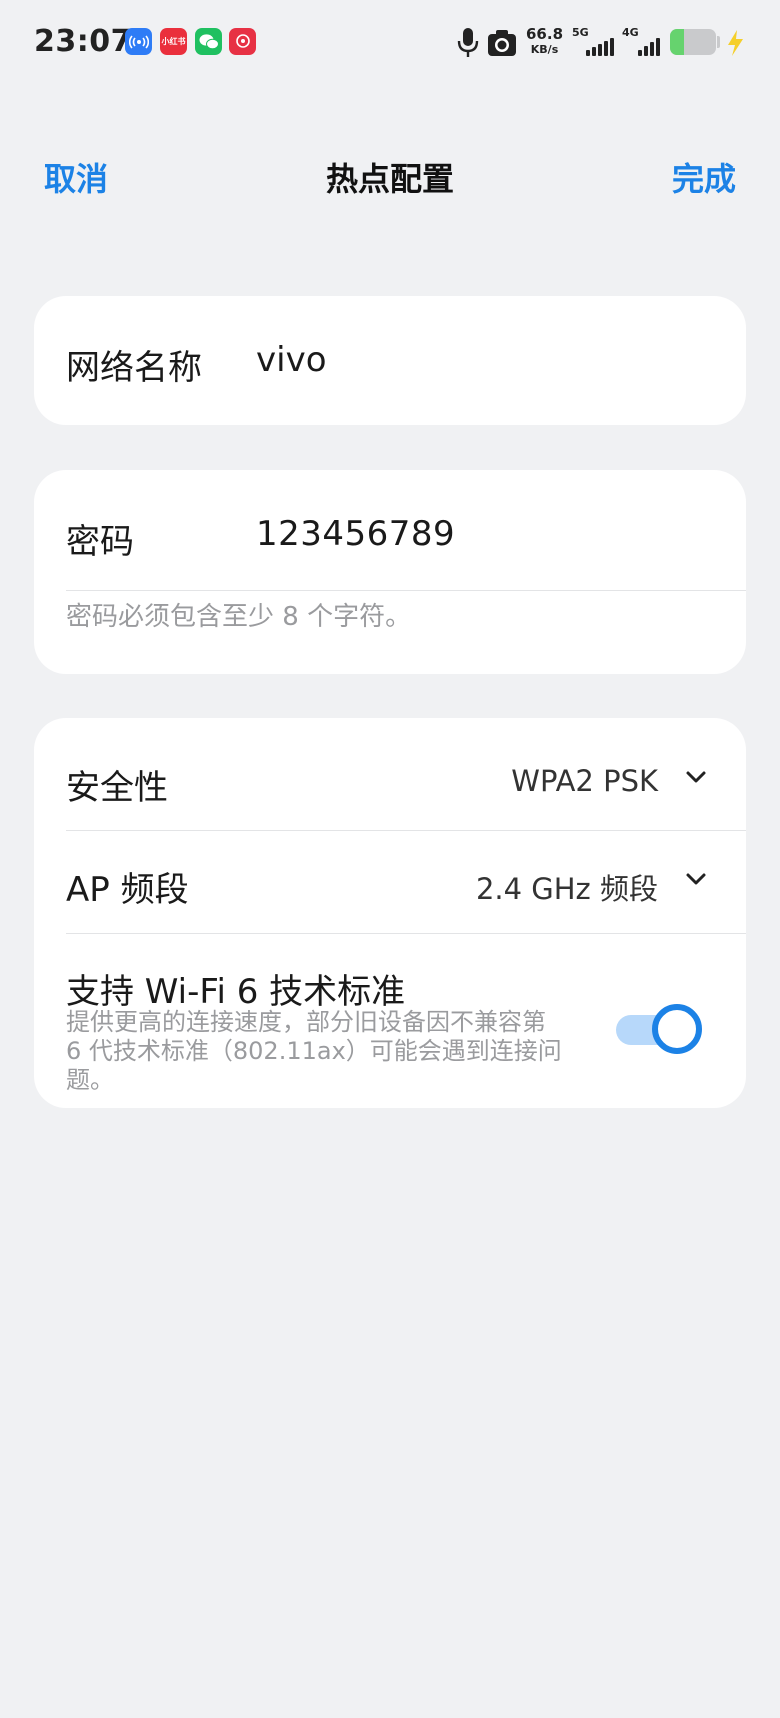 The height and width of the screenshot is (1718, 780). I want to click on security-selector: 安全性 WPA2 PSK, so click(390, 769).